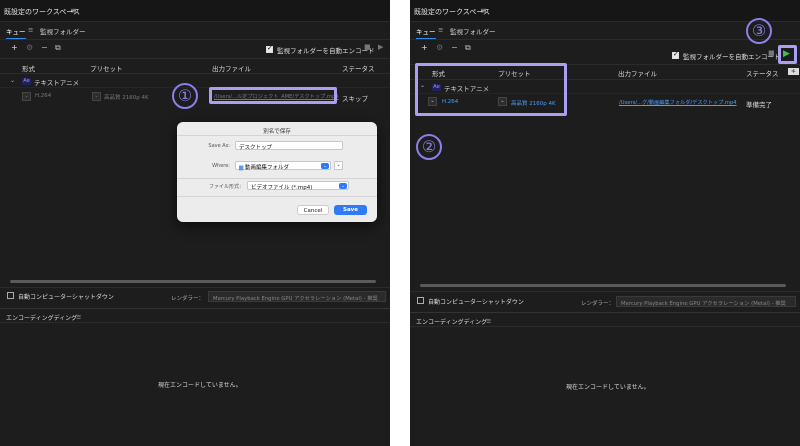 The image size is (800, 446). What do you see at coordinates (429, 147) in the screenshot?
I see `annotation-2: ②` at bounding box center [429, 147].